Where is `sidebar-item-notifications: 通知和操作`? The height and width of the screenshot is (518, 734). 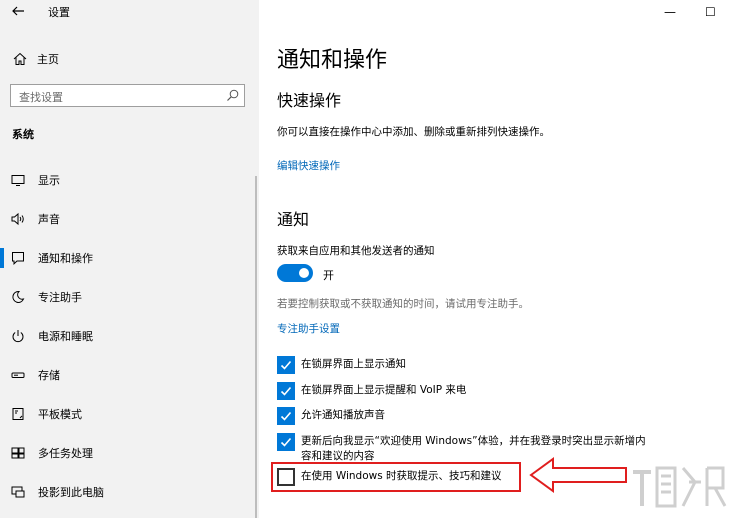 sidebar-item-notifications: 通知和操作 is located at coordinates (129, 258).